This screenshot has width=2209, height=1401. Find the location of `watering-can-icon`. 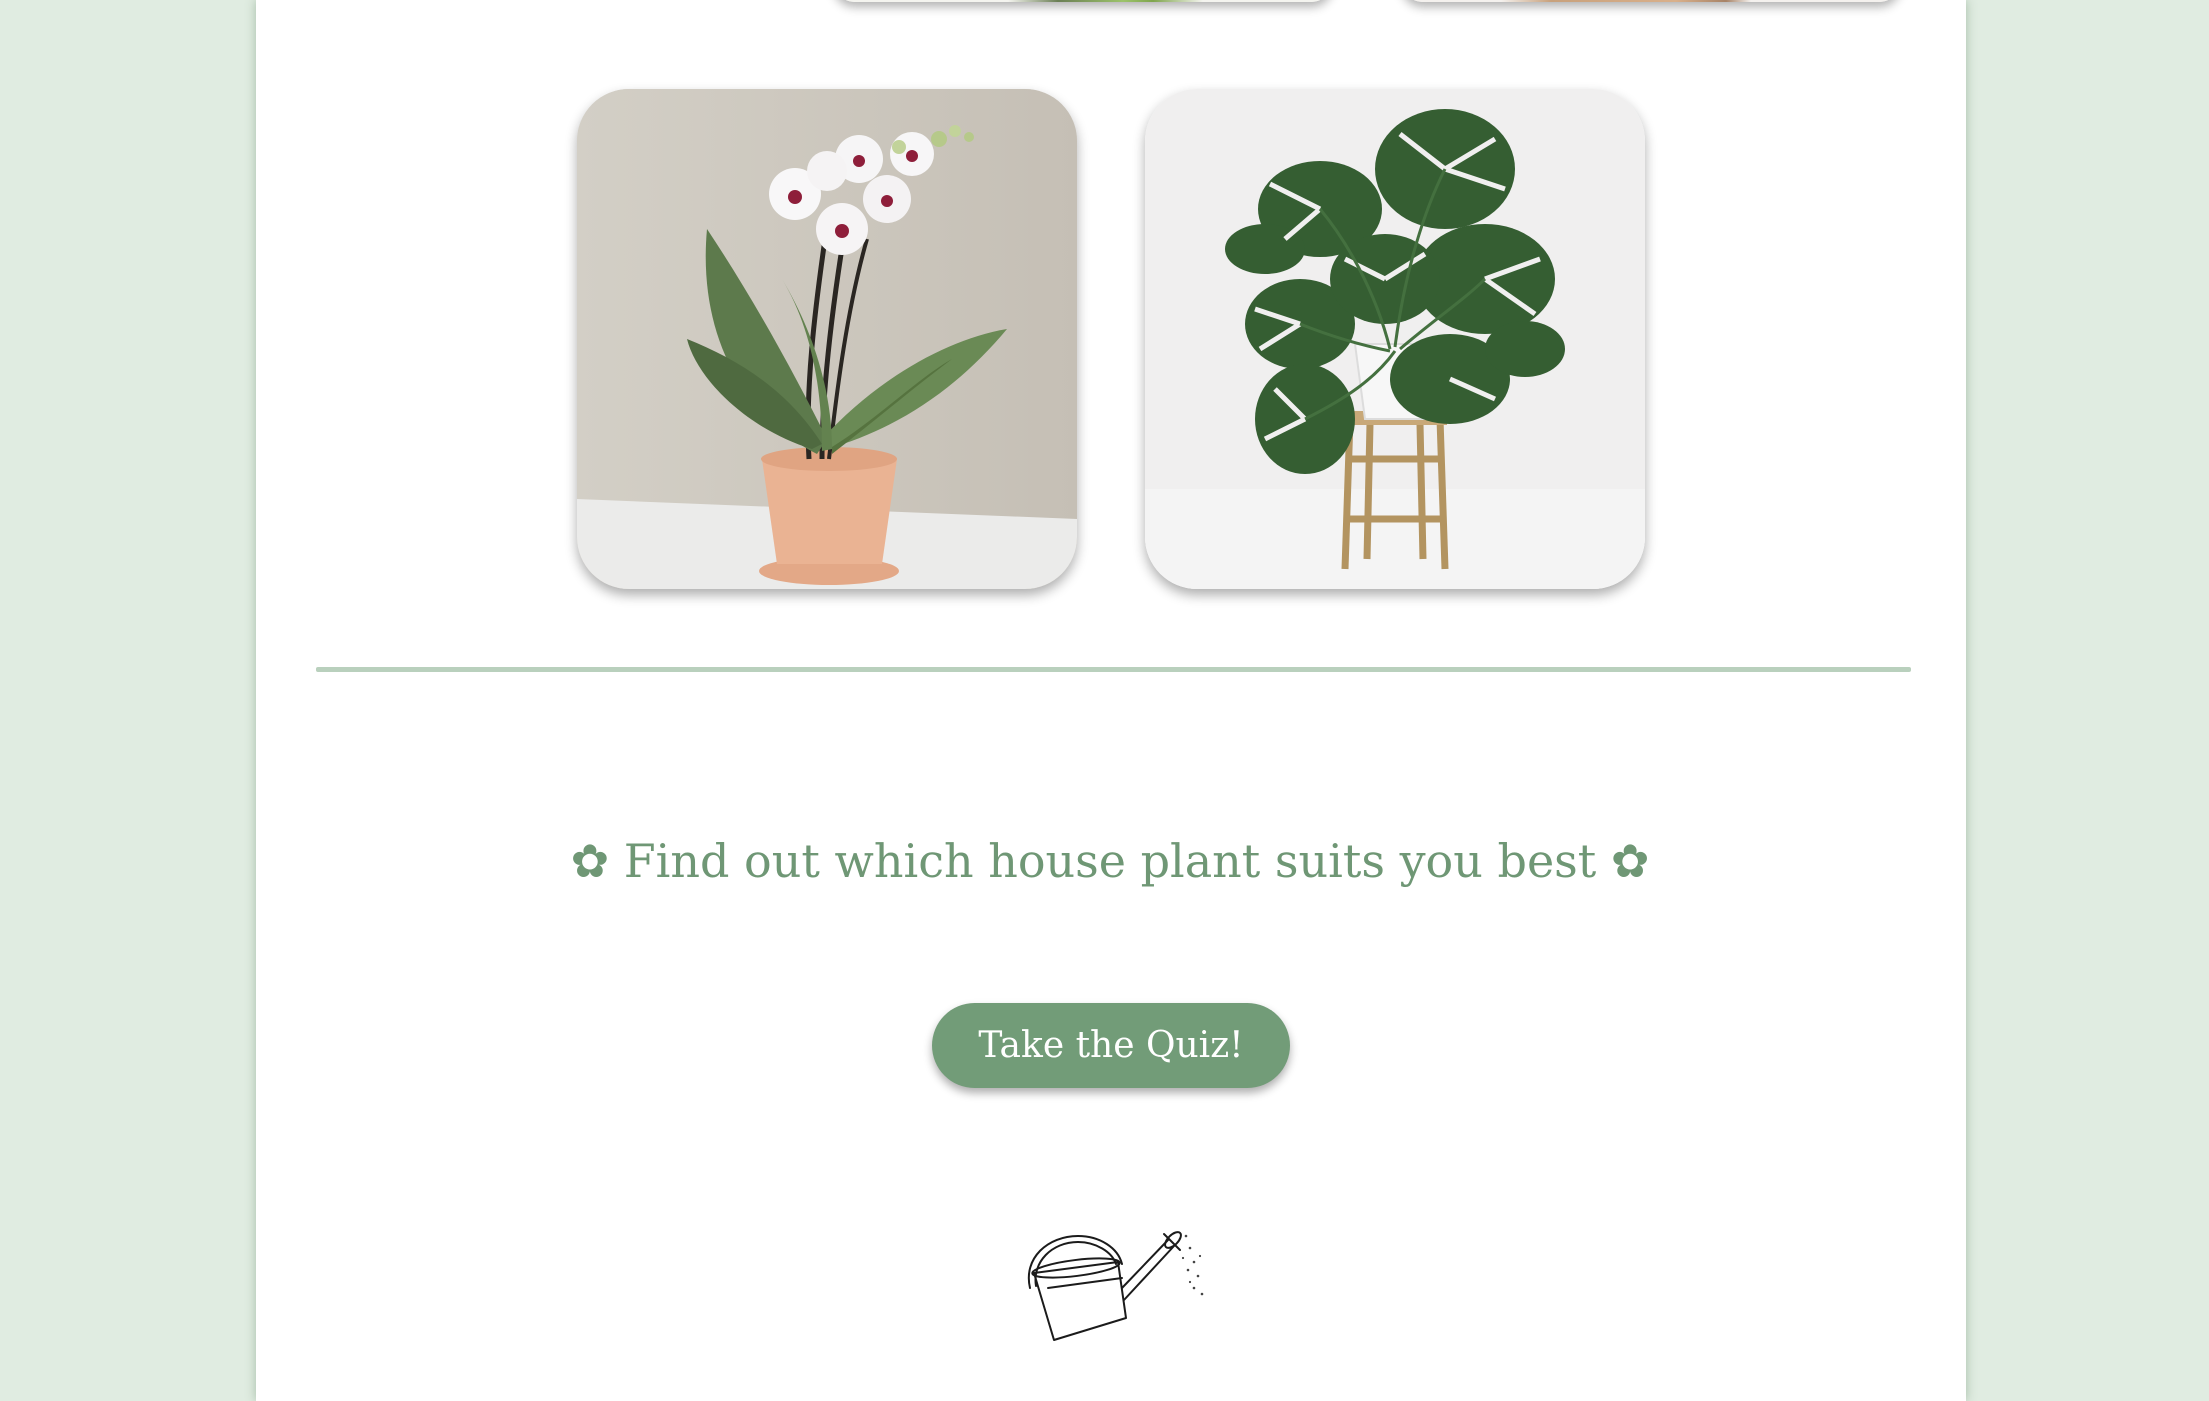

watering-can-icon is located at coordinates (1115, 1286).